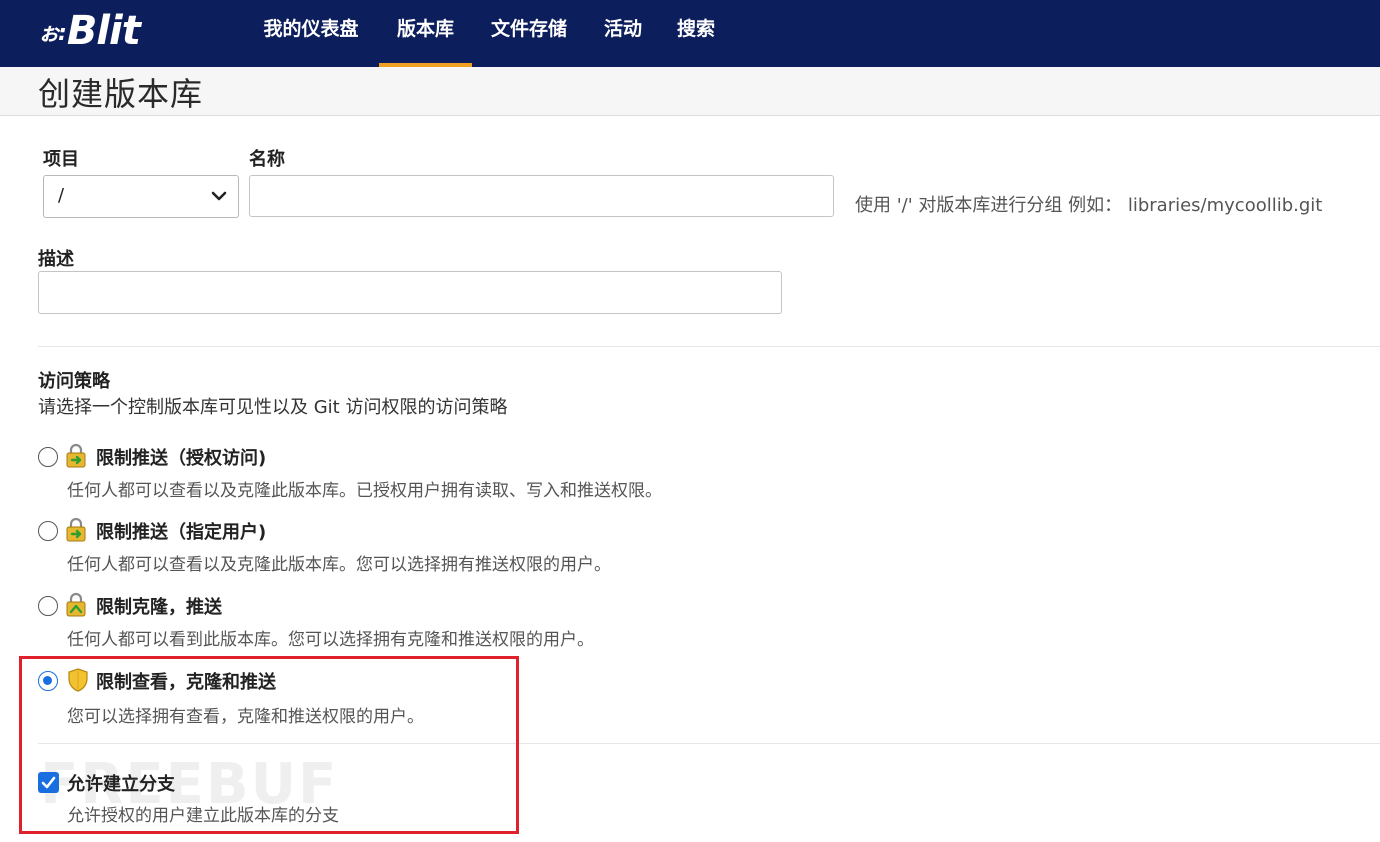  I want to click on description-label: 描述, so click(56, 259).